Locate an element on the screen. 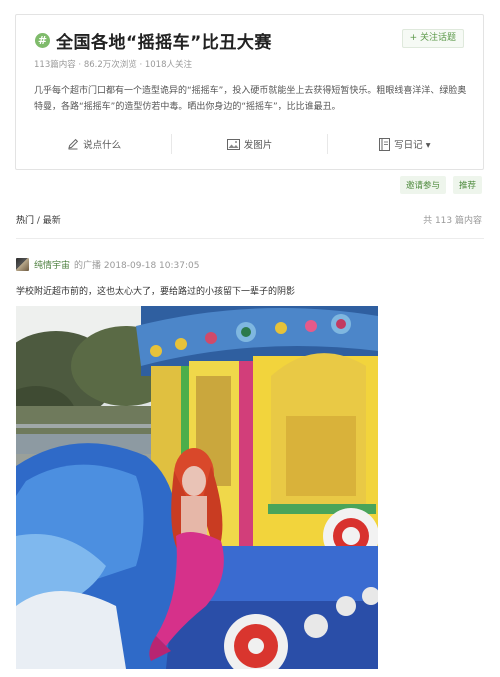  hash-icon: # is located at coordinates (42, 40).